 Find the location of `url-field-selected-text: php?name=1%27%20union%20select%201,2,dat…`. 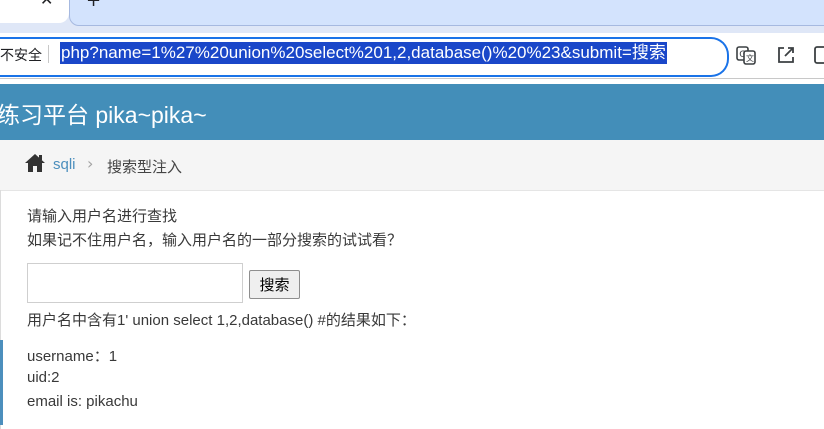

url-field-selected-text: php?name=1%27%20union%20select%201,2,dat… is located at coordinates (363, 53).